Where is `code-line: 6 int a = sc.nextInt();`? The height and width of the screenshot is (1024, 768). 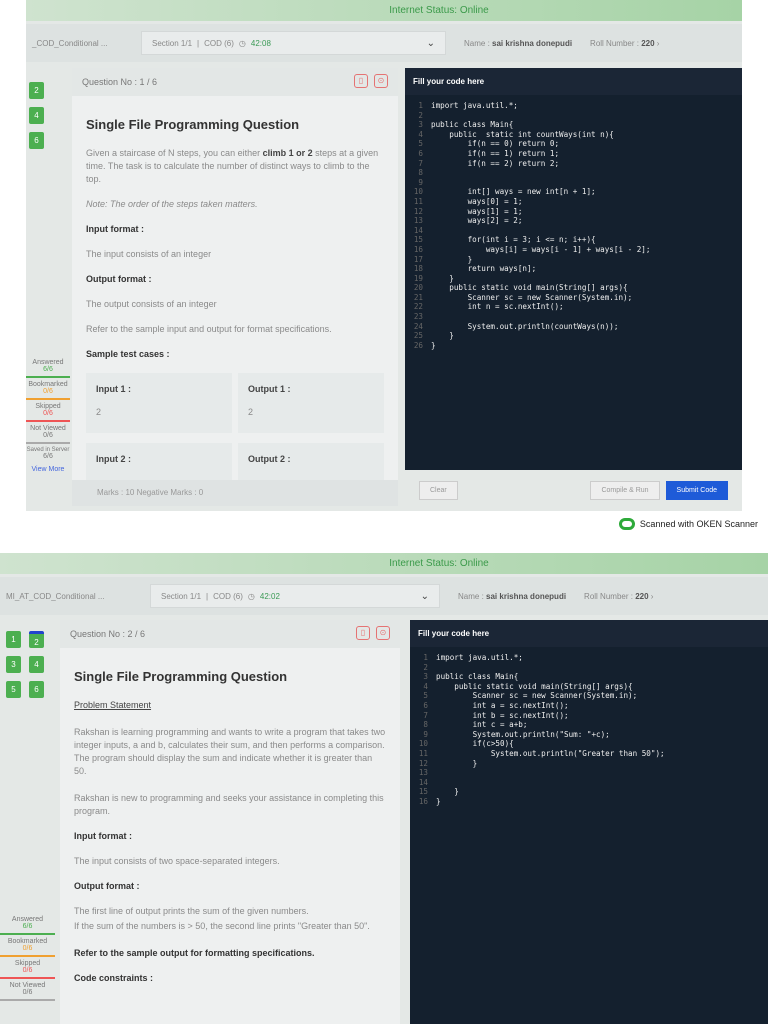
code-line: 6 int a = sc.nextInt(); is located at coordinates (589, 706).